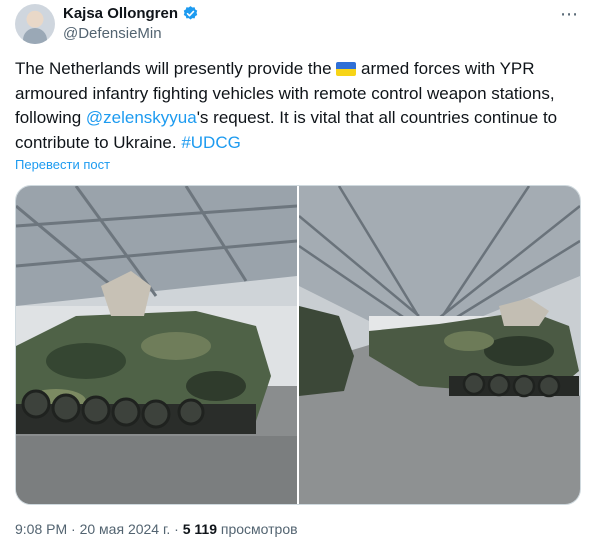 This screenshot has width=593, height=537. I want to click on author-name-row: Kajsa Ollongren, so click(131, 13).